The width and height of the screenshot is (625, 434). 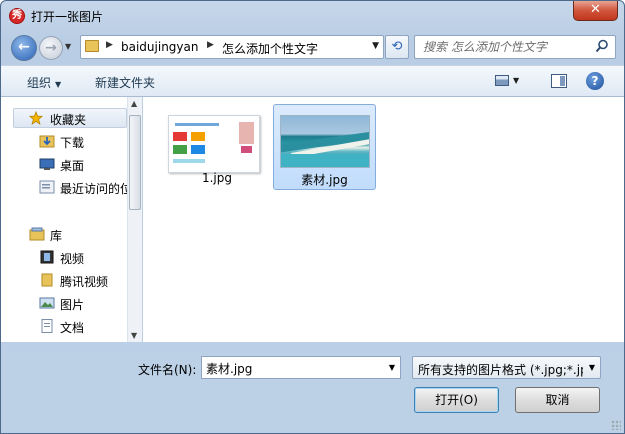 I want to click on pictures-icon, so click(x=47, y=303).